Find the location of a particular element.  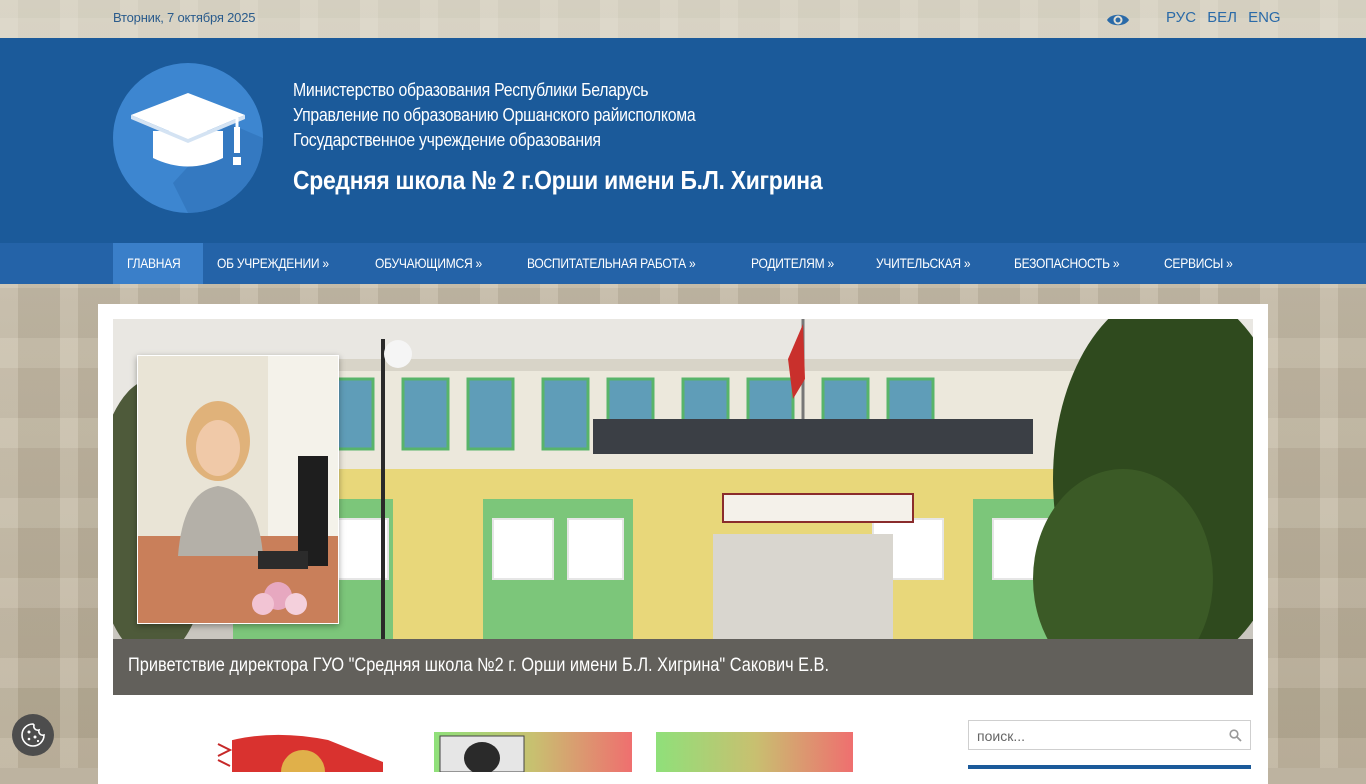

top-bar: Вторник, 7 октября 2025 РУС БЕЛ ENG is located at coordinates (683, 19).